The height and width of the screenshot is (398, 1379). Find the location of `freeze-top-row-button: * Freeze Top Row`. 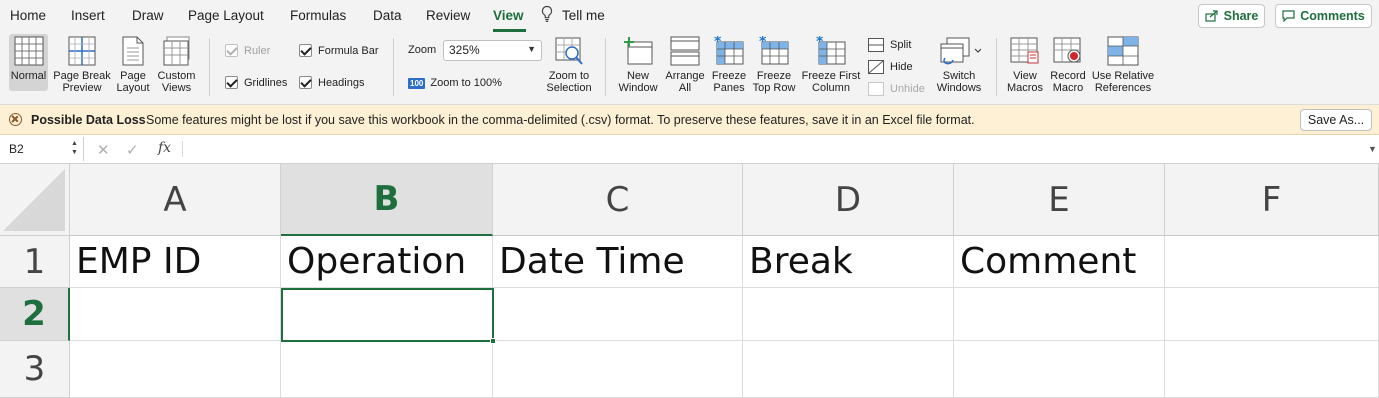

freeze-top-row-button: * Freeze Top Row is located at coordinates (774, 65).